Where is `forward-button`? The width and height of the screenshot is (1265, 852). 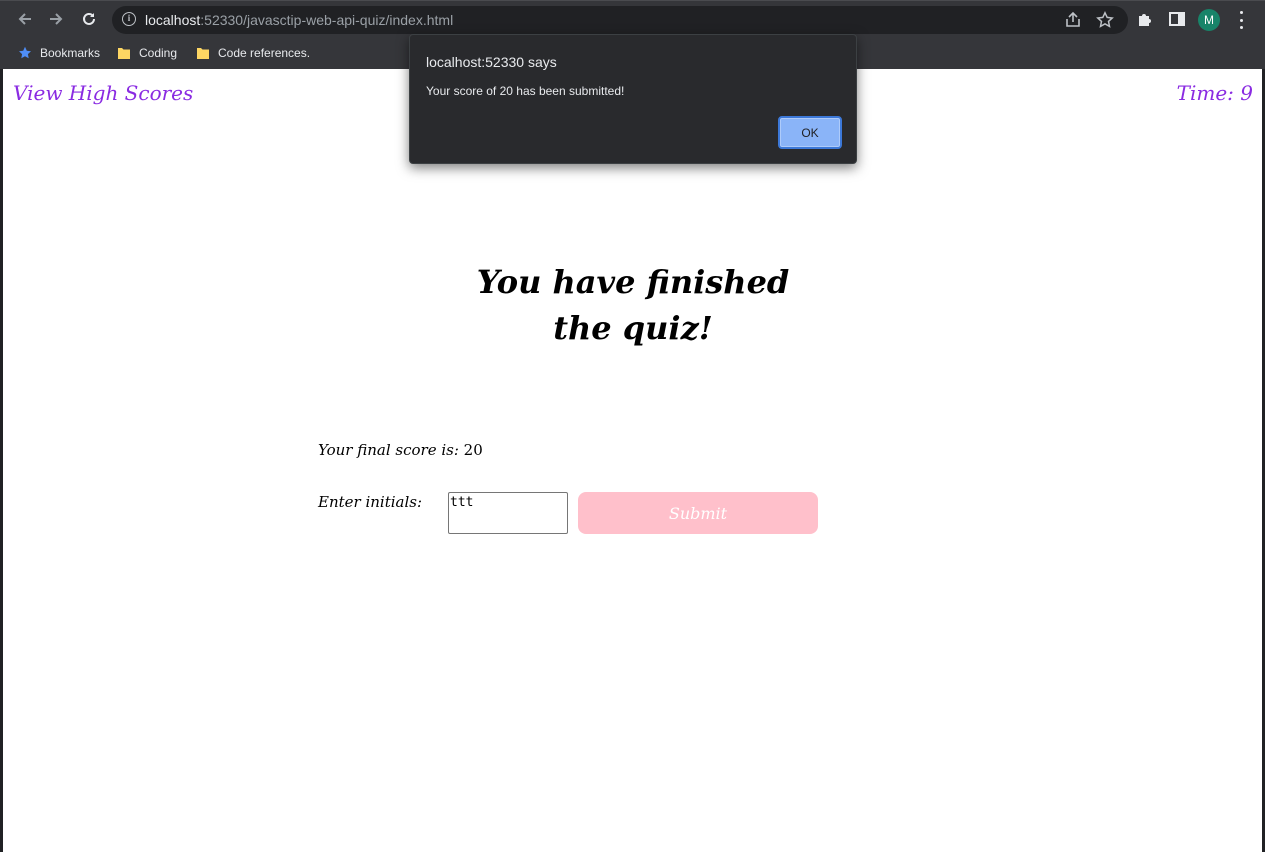
forward-button is located at coordinates (56, 19).